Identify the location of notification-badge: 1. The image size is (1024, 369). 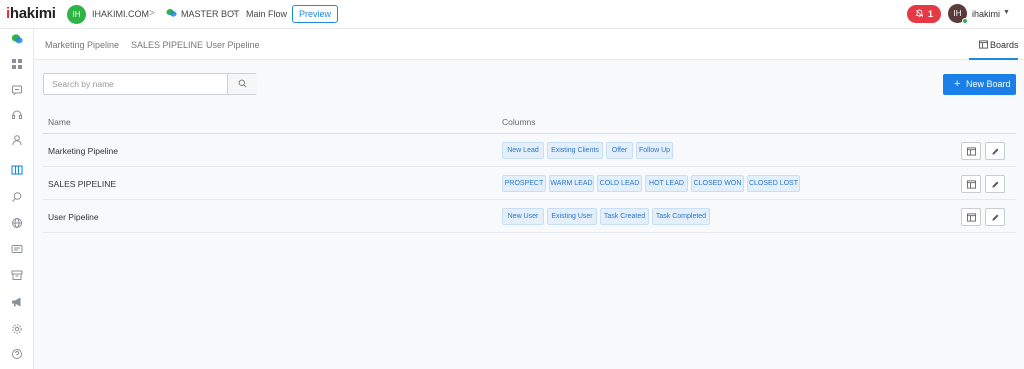
(924, 14).